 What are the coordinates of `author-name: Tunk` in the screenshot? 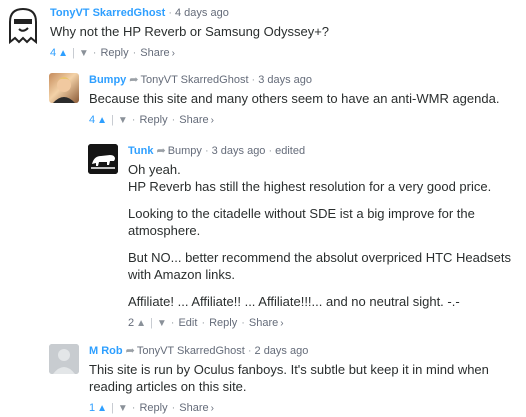 It's located at (140, 151).